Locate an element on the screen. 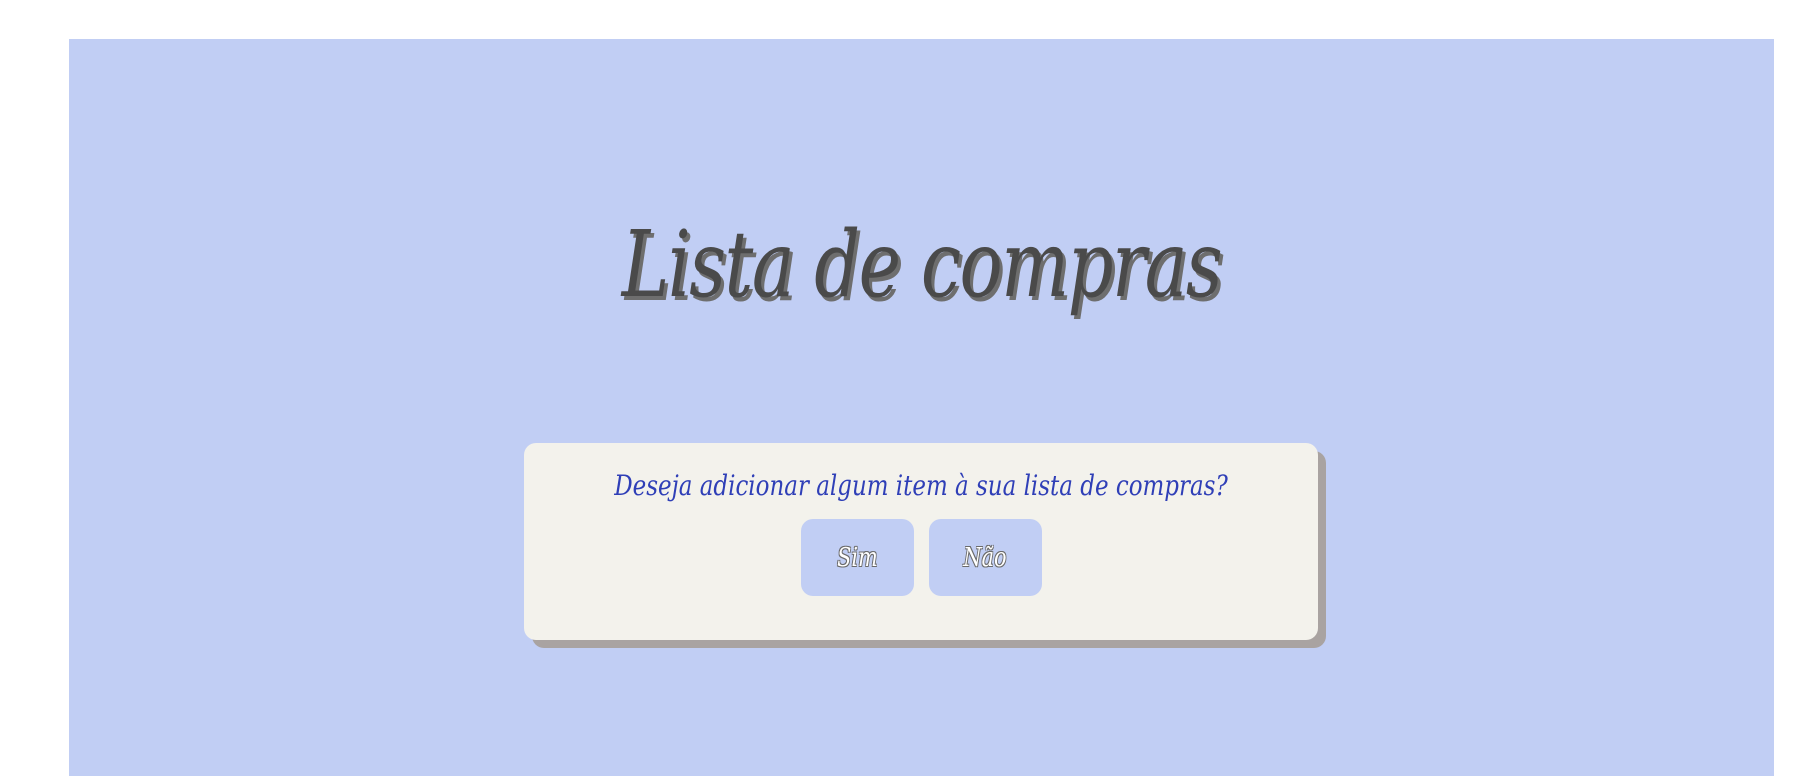 The height and width of the screenshot is (776, 1818). yes-button-label: Sim is located at coordinates (857, 557).